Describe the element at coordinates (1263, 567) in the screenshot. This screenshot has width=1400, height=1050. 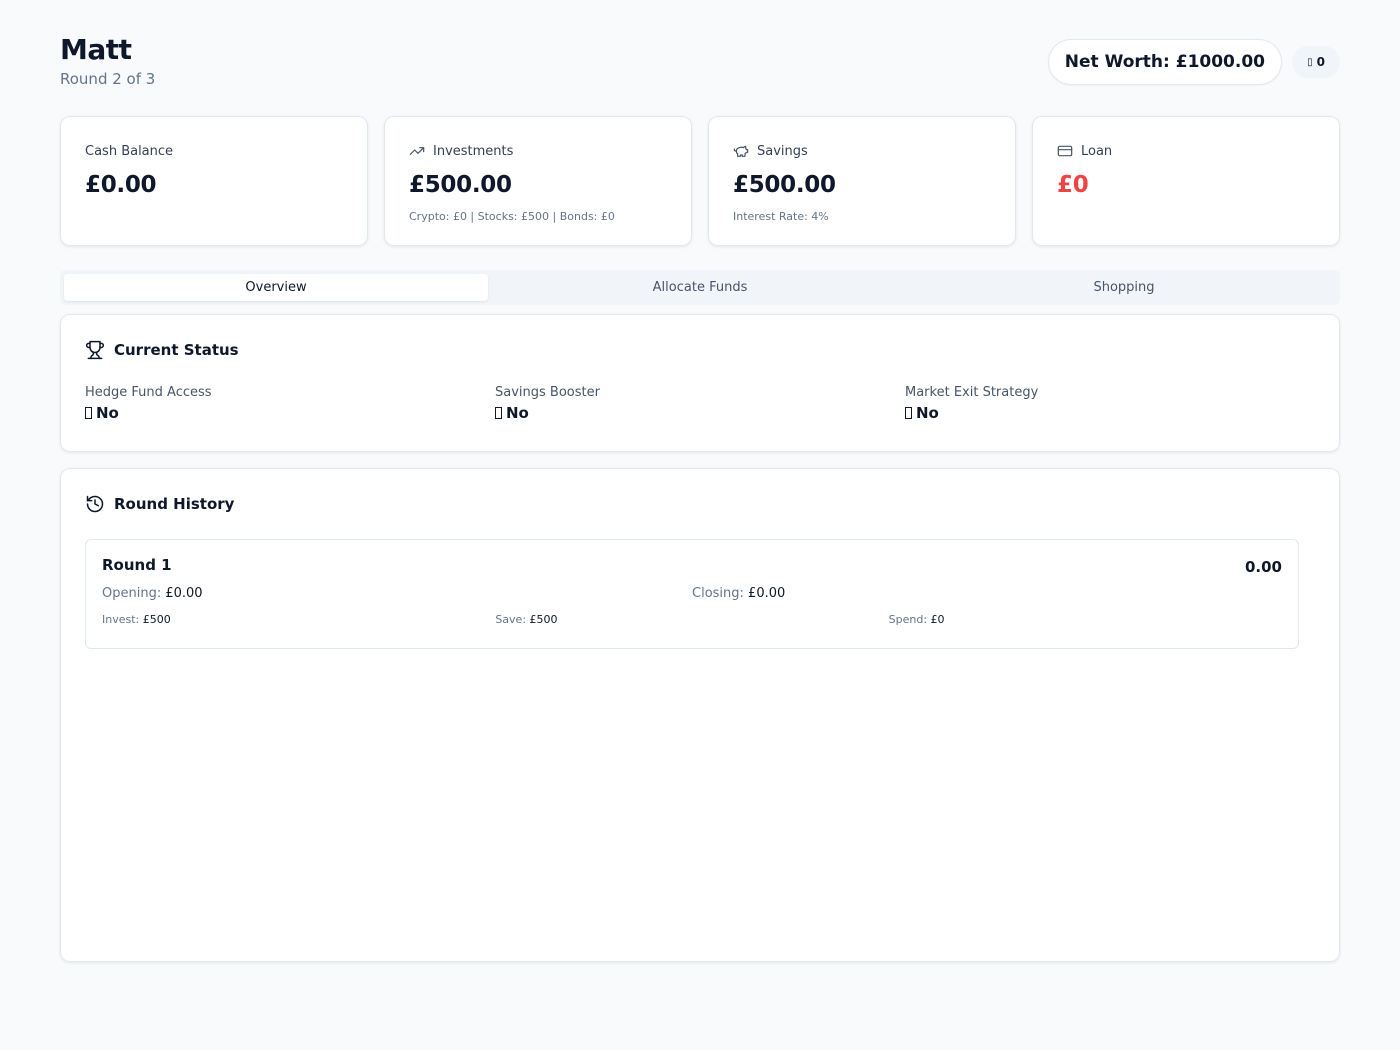
I see `round-total: 0.00` at that location.